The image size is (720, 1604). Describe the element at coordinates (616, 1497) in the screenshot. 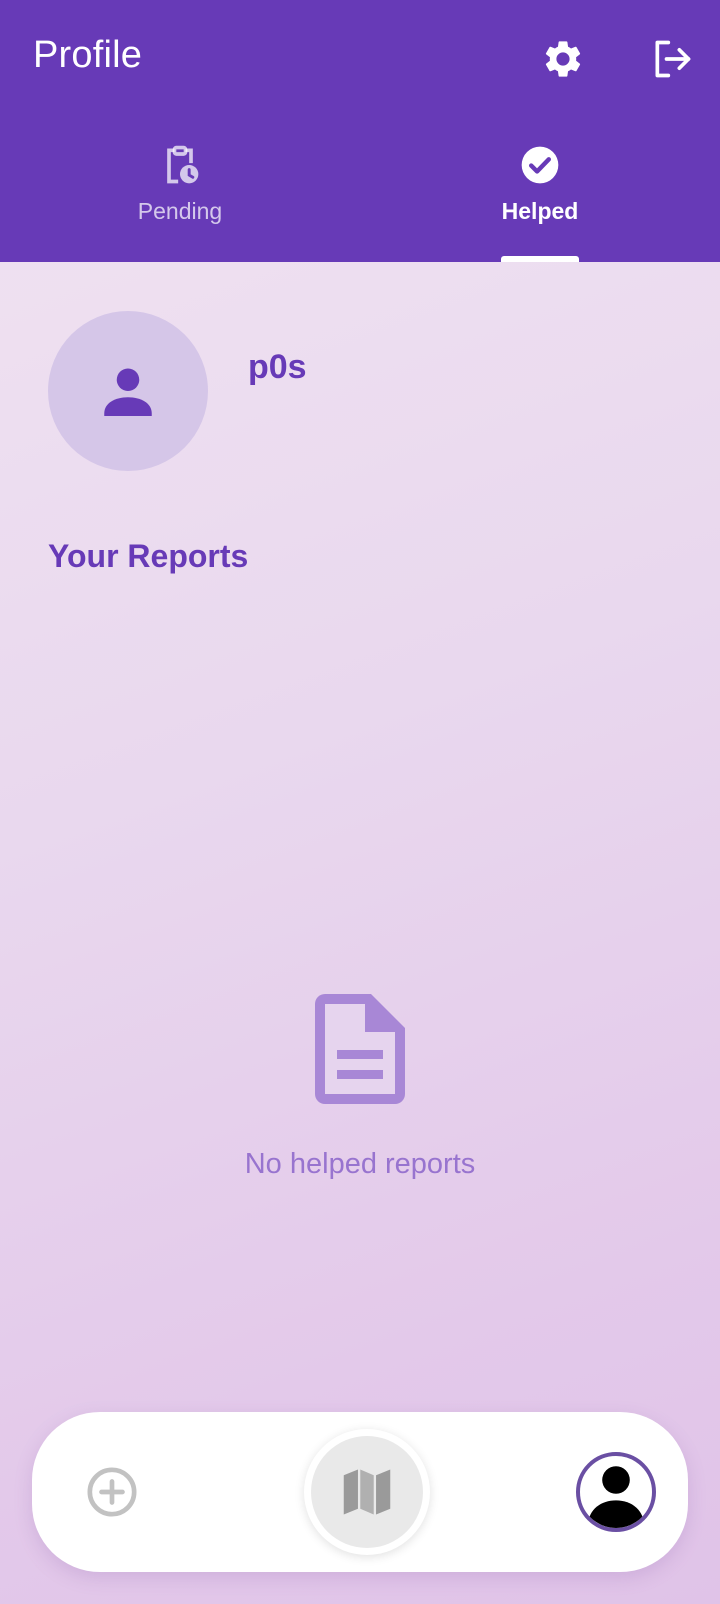

I see `avatar-icon` at that location.